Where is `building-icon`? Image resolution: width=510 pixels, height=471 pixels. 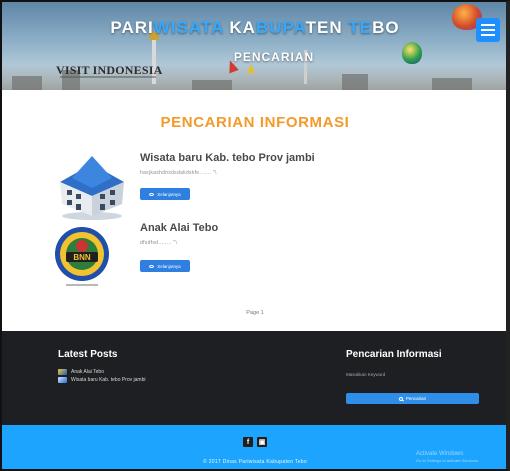
building-icon is located at coordinates (92, 187).